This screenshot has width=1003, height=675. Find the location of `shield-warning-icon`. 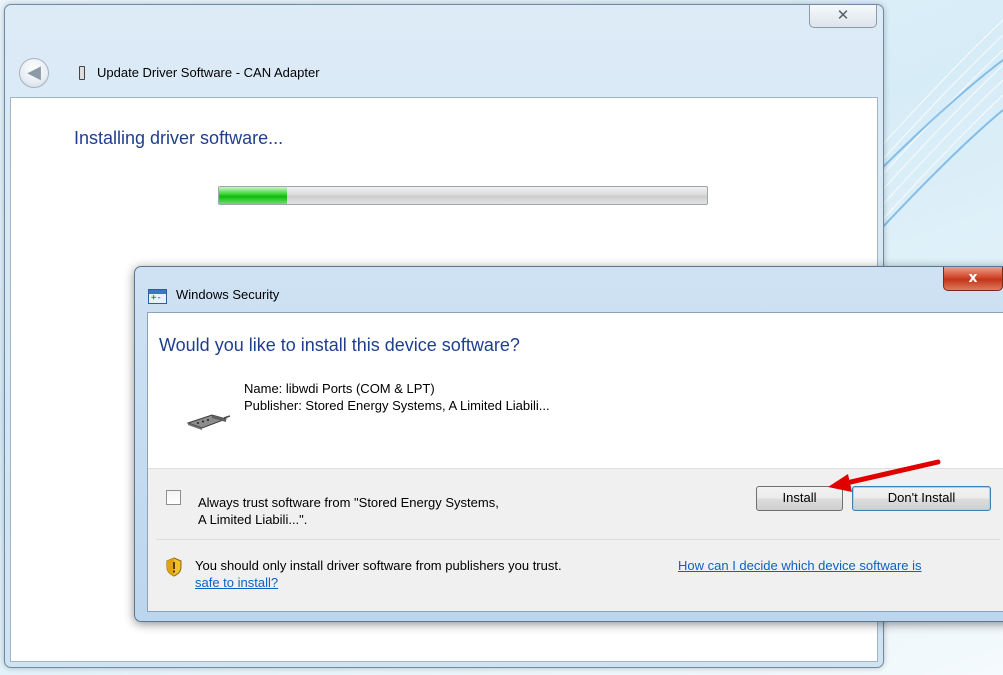

shield-warning-icon is located at coordinates (174, 567).